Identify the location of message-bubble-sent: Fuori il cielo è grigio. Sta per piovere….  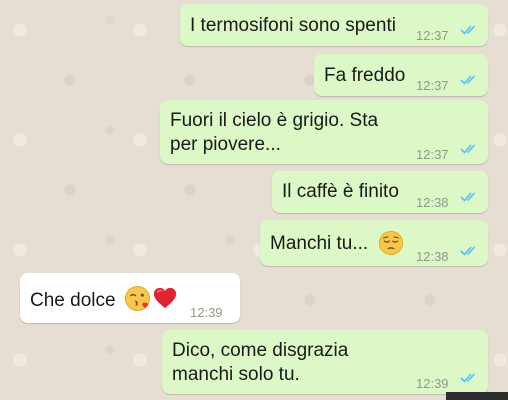
(324, 132).